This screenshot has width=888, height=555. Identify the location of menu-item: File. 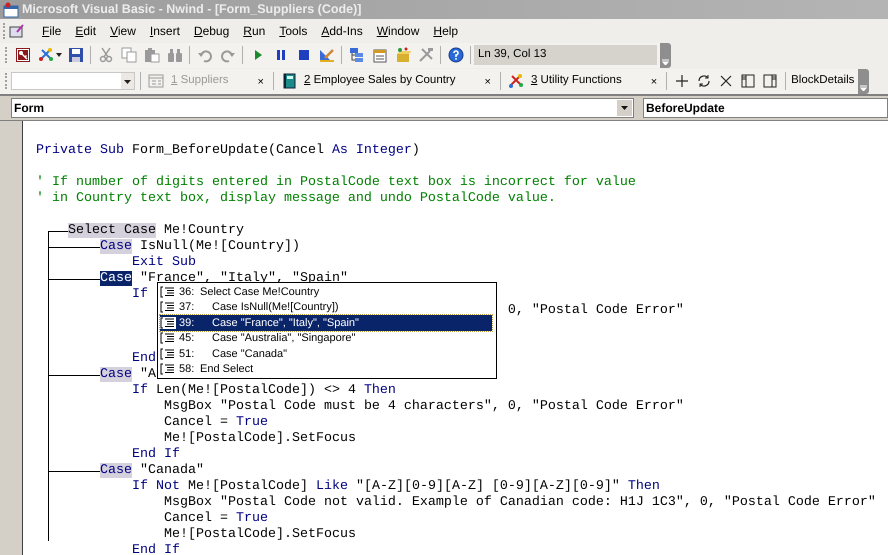
(51, 31).